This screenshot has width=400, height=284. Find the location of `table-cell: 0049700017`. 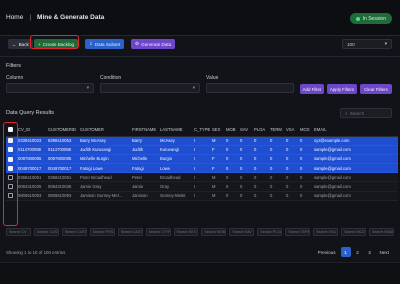

table-cell: 0049700017 is located at coordinates (62, 168).